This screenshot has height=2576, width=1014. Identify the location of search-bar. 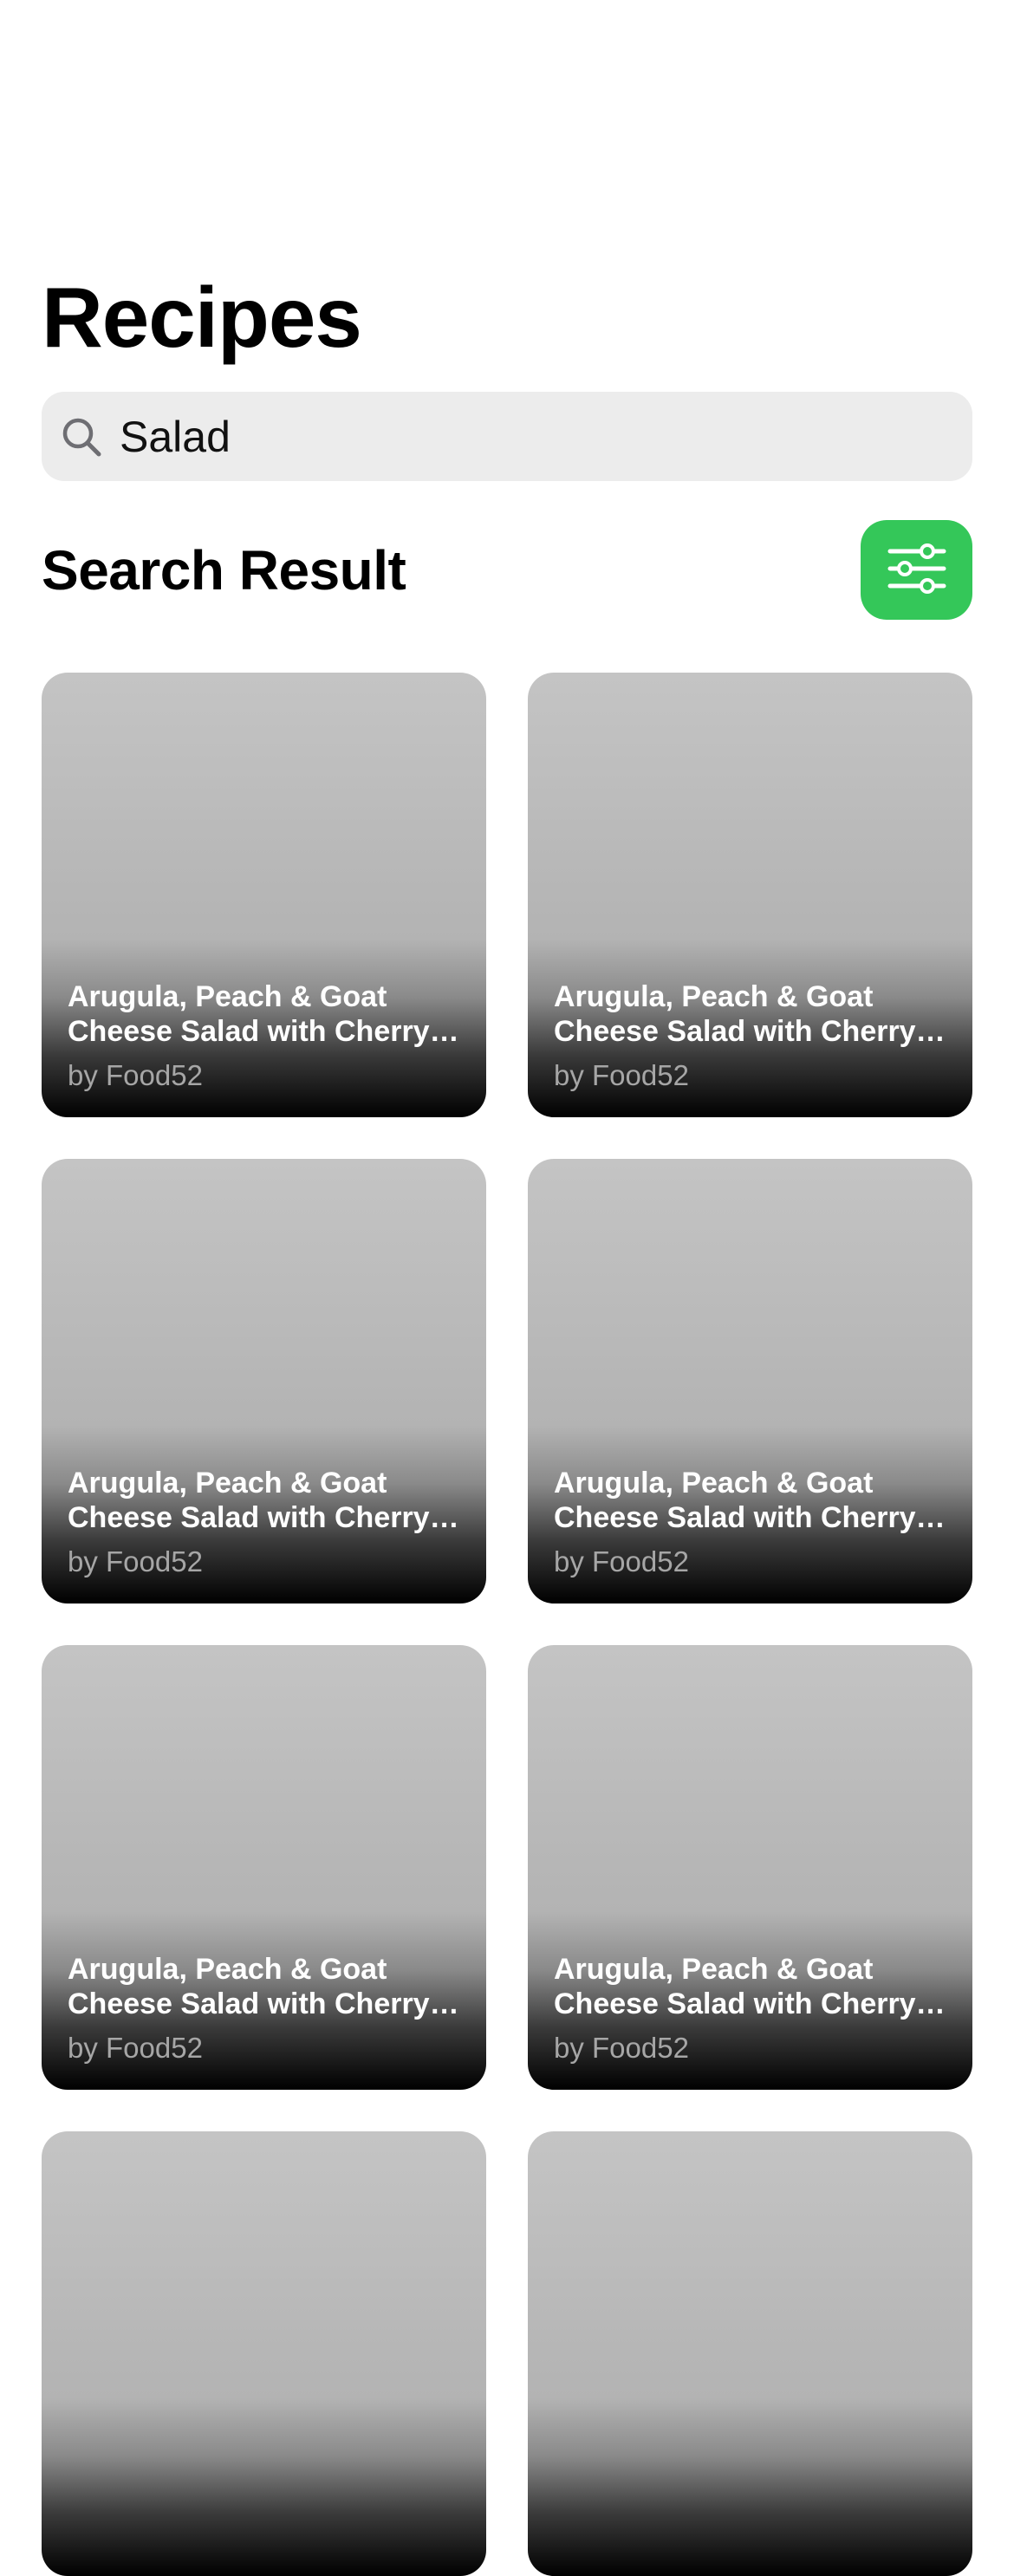
(507, 436).